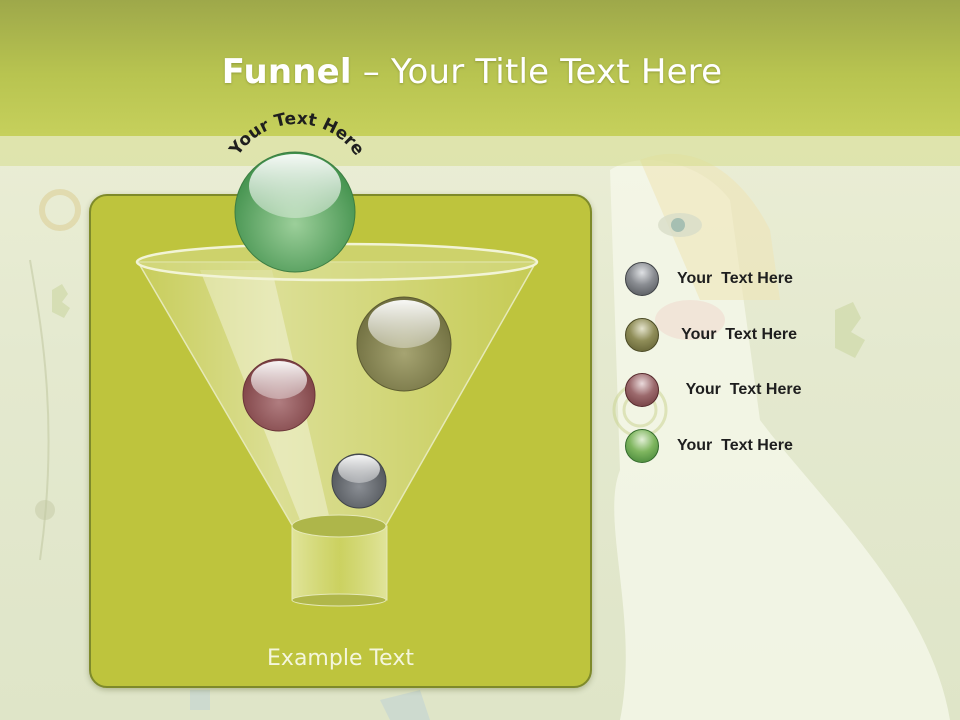 Image resolution: width=960 pixels, height=720 pixels. I want to click on funnel-spout-top, so click(339, 526).